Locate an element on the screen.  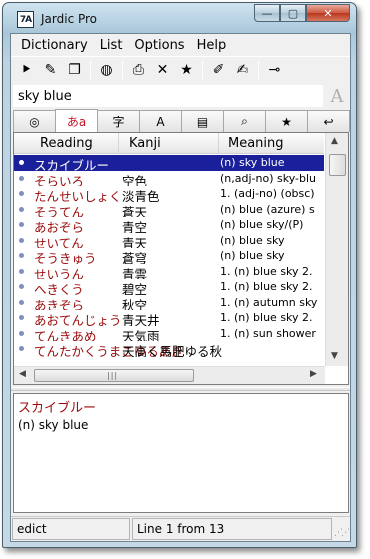
column-kanji: Kanji is located at coordinates (145, 143).